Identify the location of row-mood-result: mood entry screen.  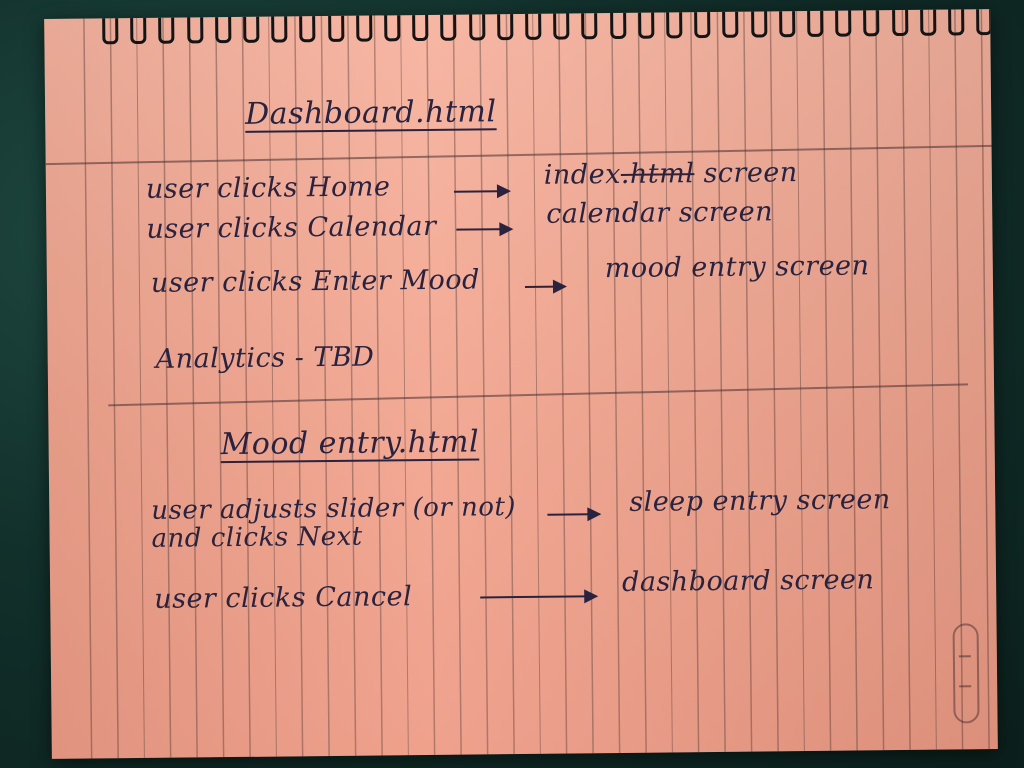
(737, 267).